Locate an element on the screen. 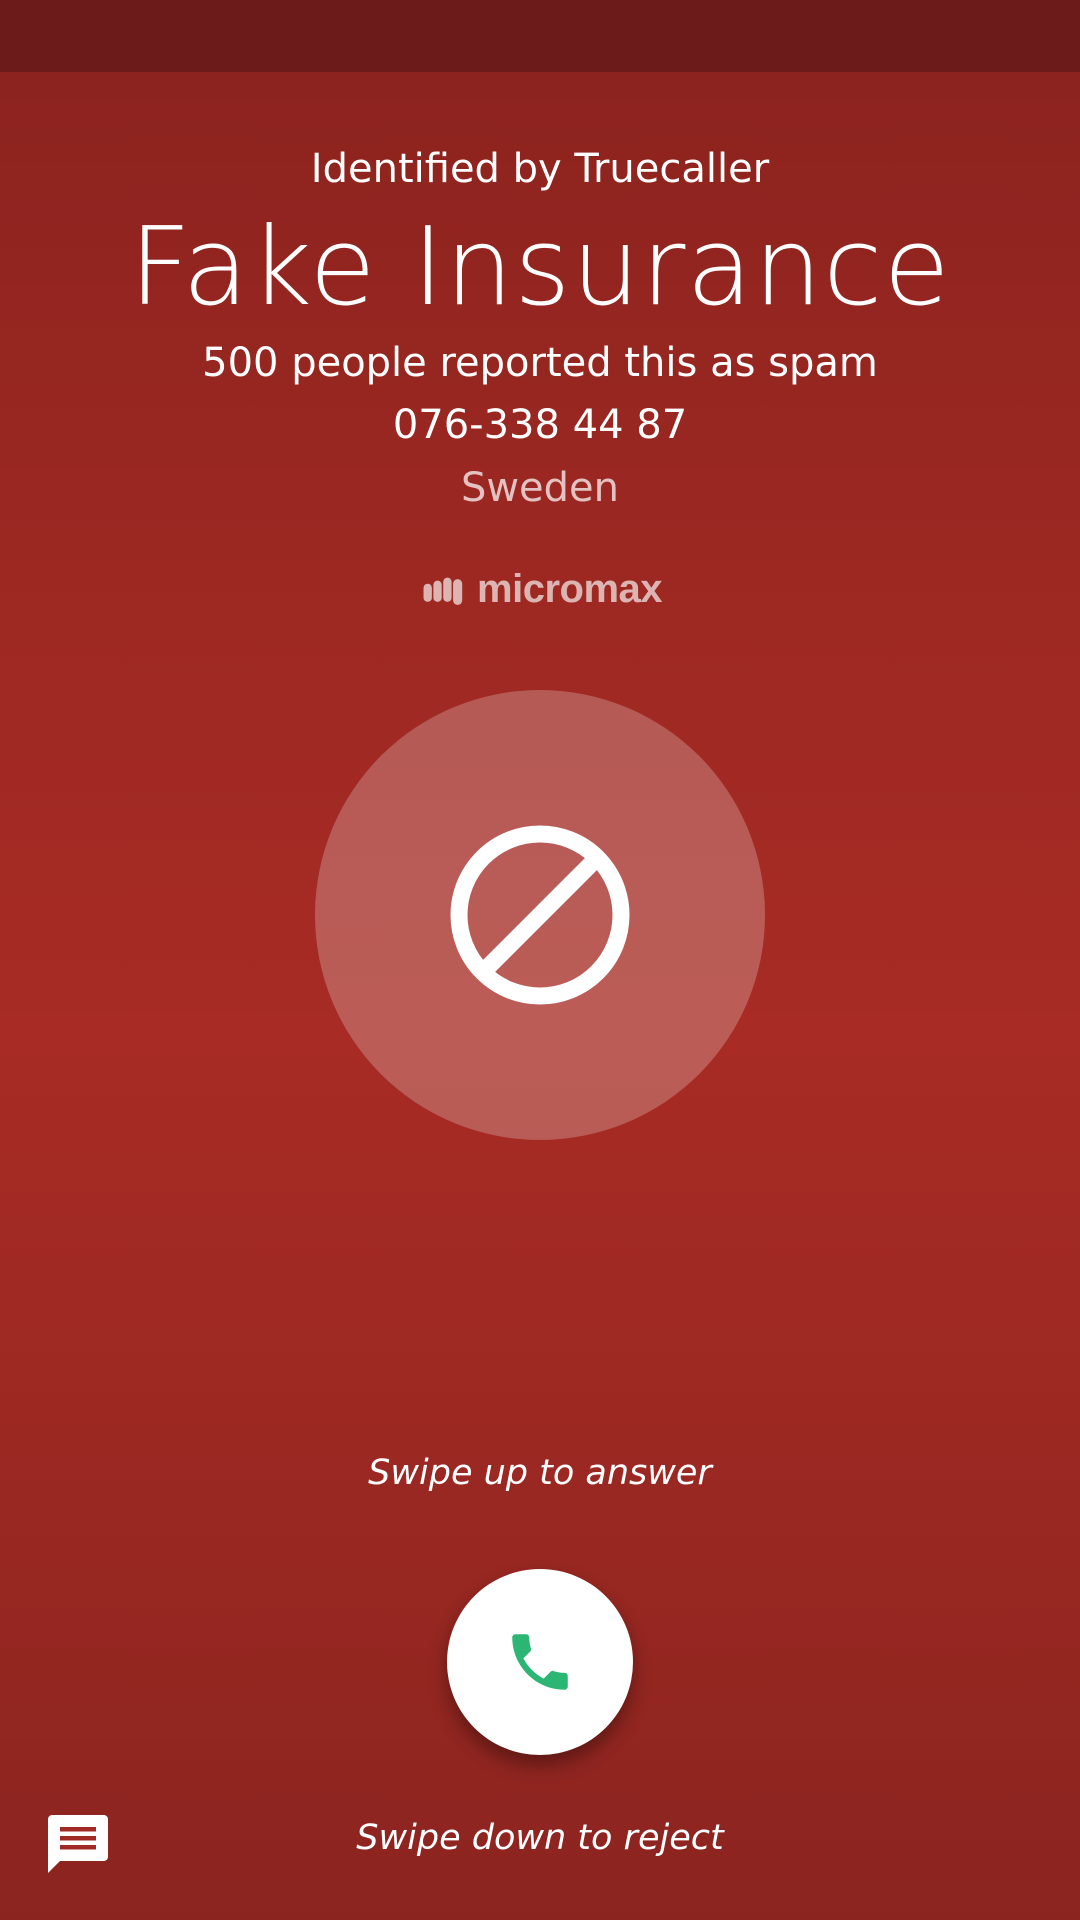  caller-country: Sweden is located at coordinates (540, 488).